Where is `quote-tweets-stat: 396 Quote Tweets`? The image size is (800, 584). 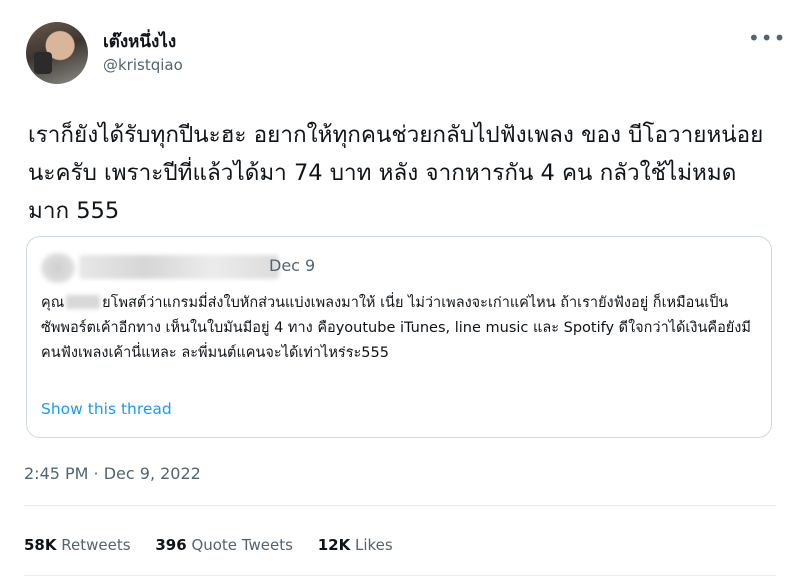 quote-tweets-stat: 396 Quote Tweets is located at coordinates (224, 545).